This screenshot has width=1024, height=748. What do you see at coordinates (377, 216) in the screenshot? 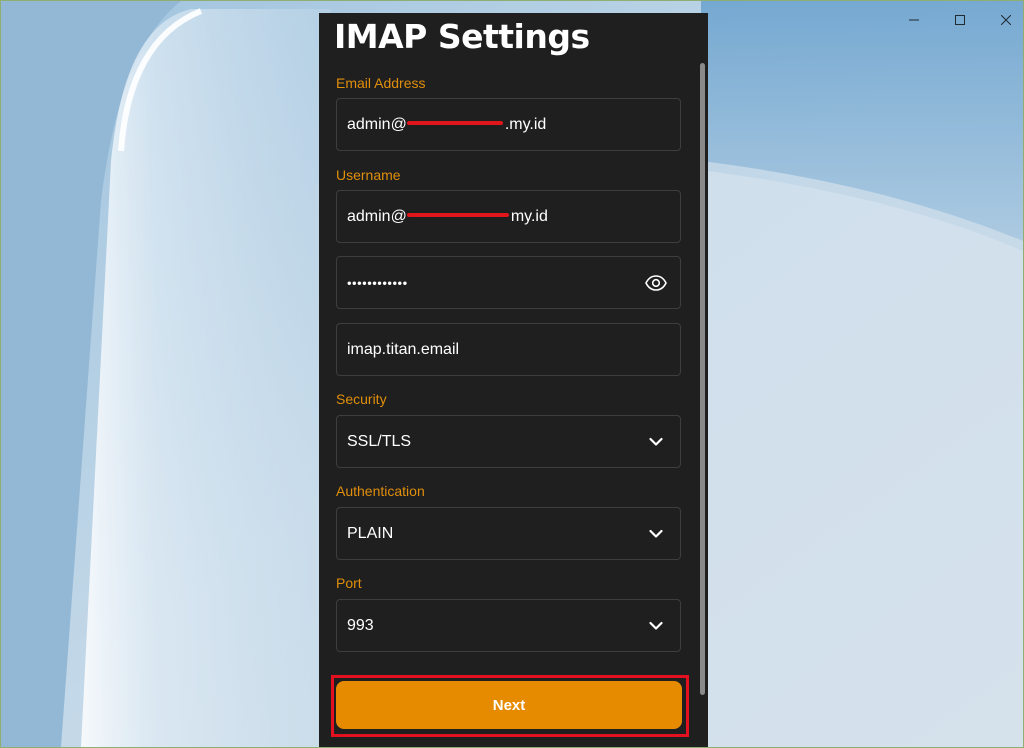
I see `username-value-prefix: admin@` at bounding box center [377, 216].